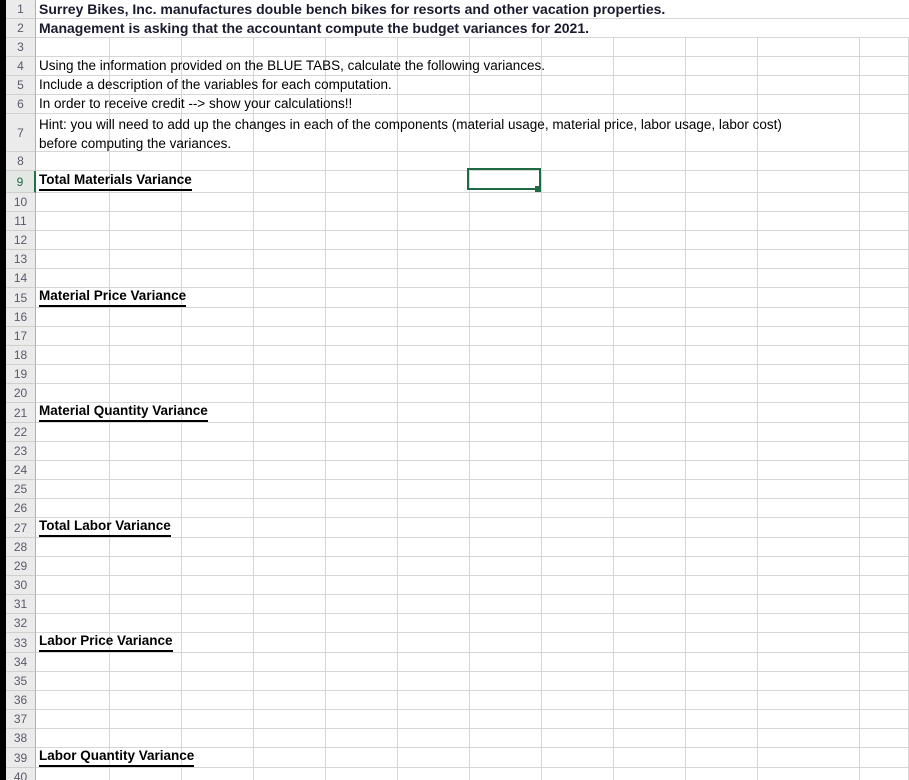  Describe the element at coordinates (21, 432) in the screenshot. I see `row-header-22: 22` at that location.